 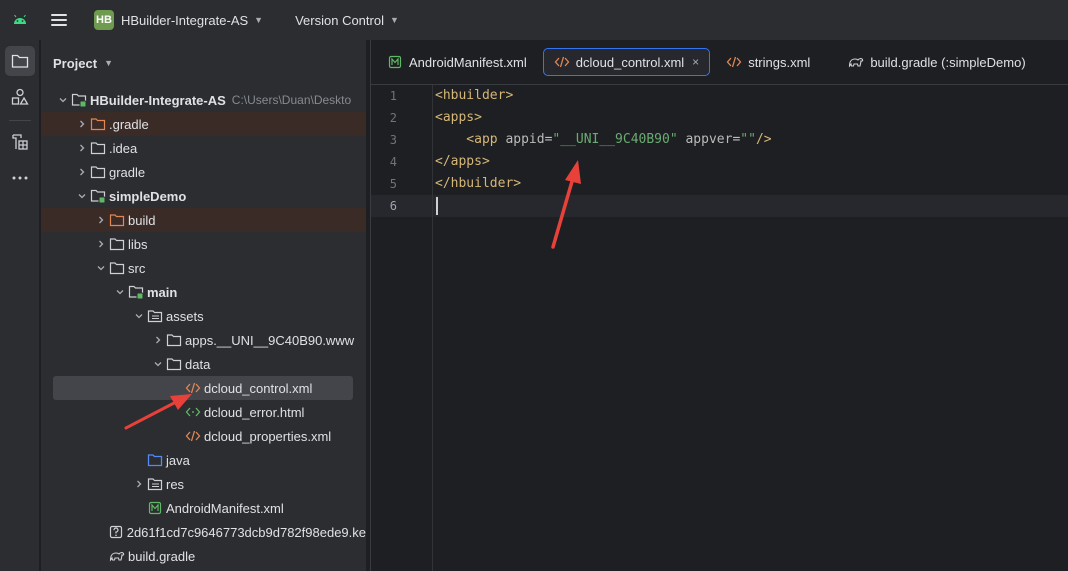 What do you see at coordinates (193, 412) in the screenshot?
I see `html-file-icon` at bounding box center [193, 412].